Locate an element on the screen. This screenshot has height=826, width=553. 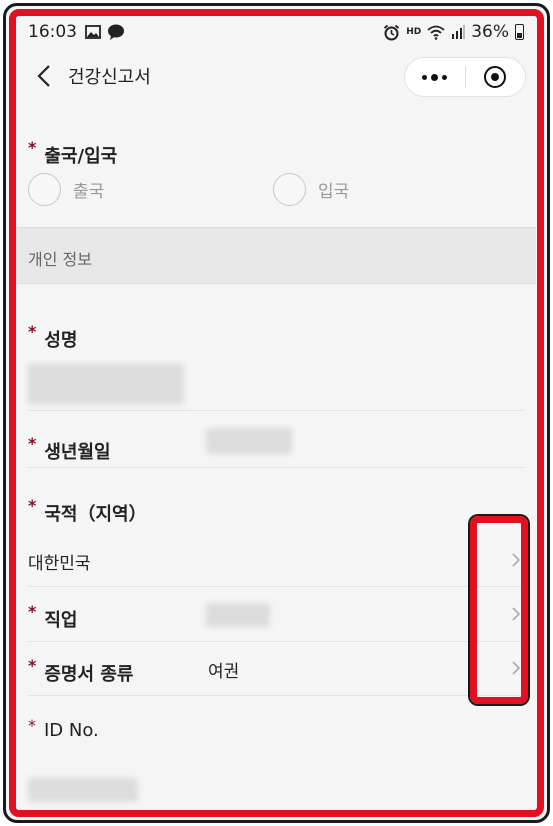
signal-icon is located at coordinates (459, 32).